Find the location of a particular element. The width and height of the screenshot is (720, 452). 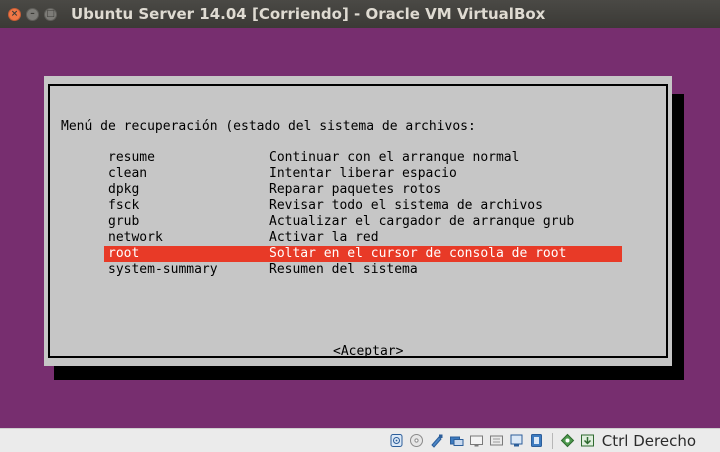

menu-item-clean: clean Intentar liberar espacio is located at coordinates (363, 174).